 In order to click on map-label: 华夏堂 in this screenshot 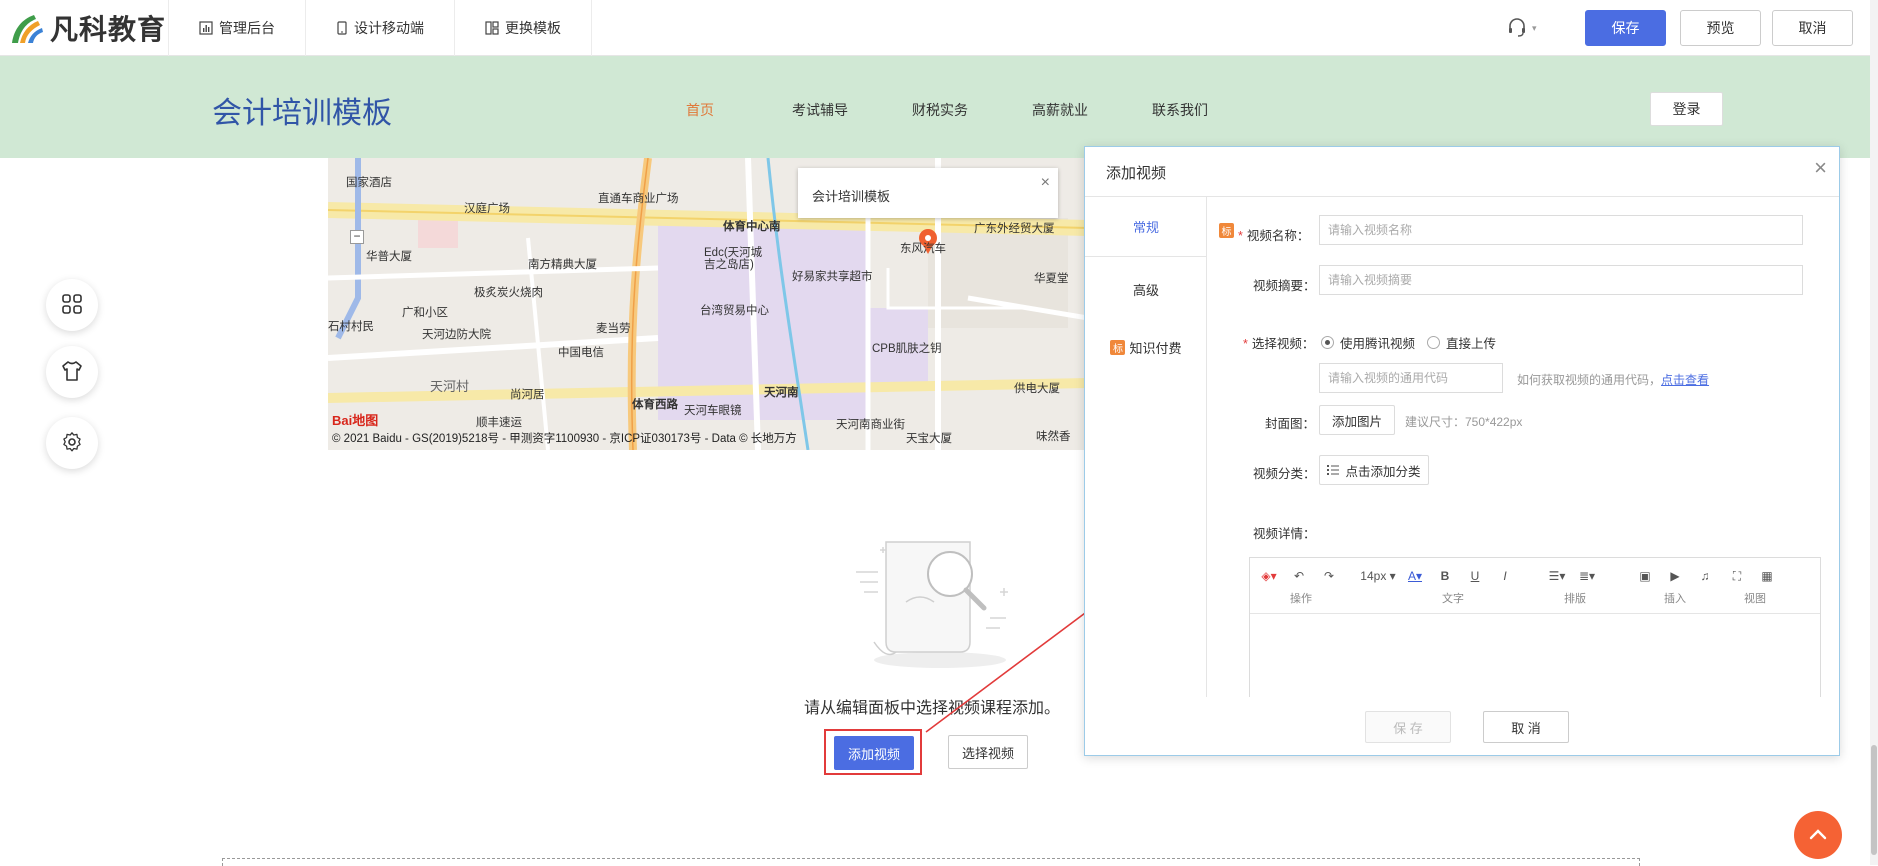, I will do `click(1051, 279)`.